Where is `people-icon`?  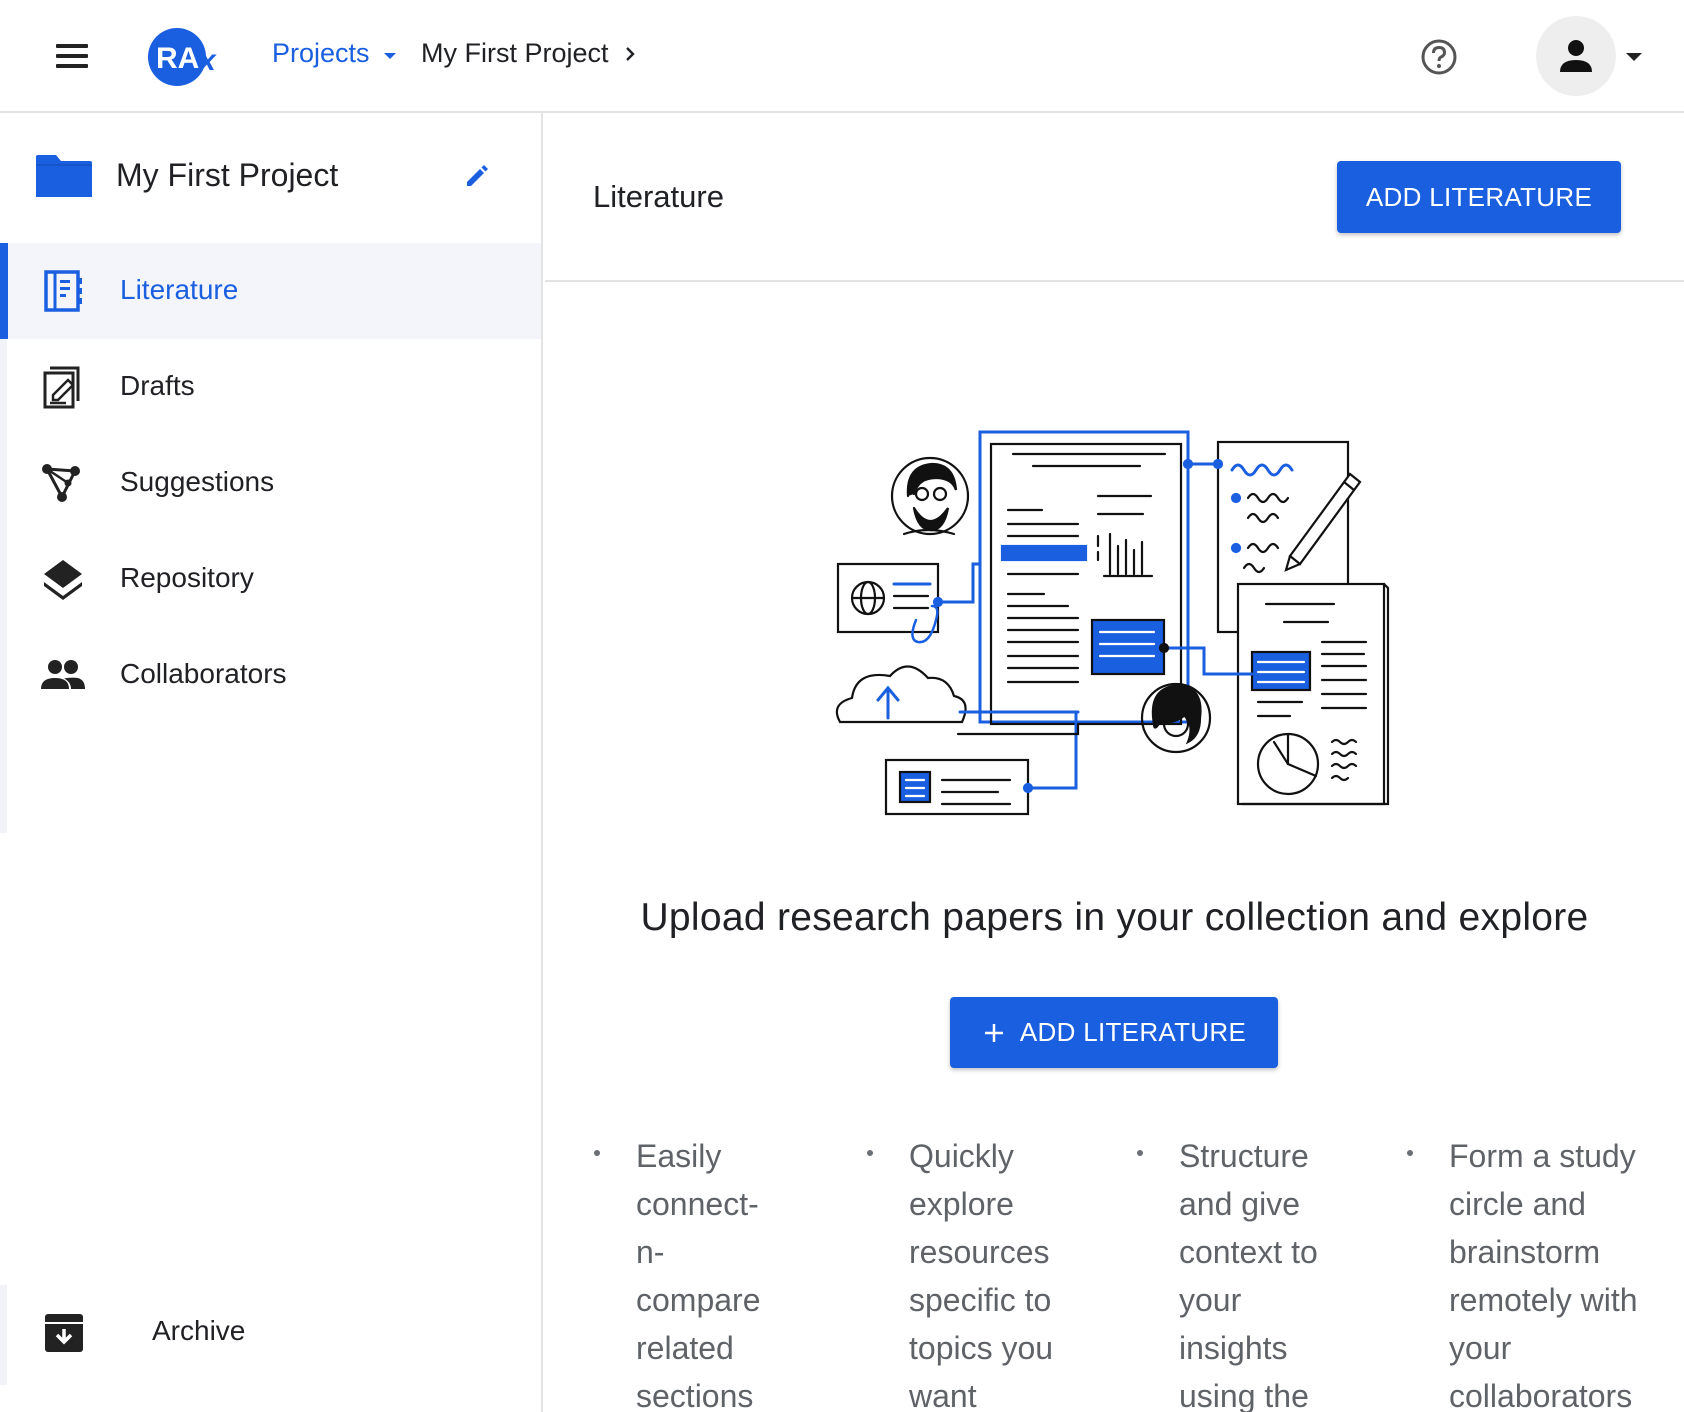
people-icon is located at coordinates (63, 674).